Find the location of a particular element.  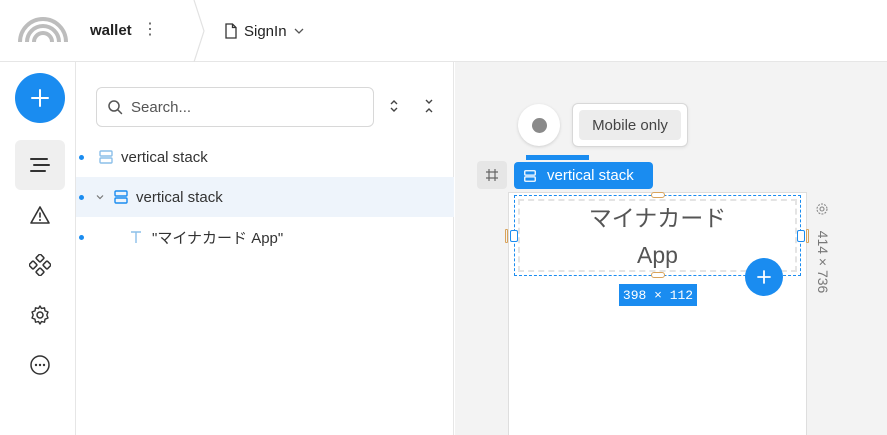

rail-components-button is located at coordinates (40, 265).